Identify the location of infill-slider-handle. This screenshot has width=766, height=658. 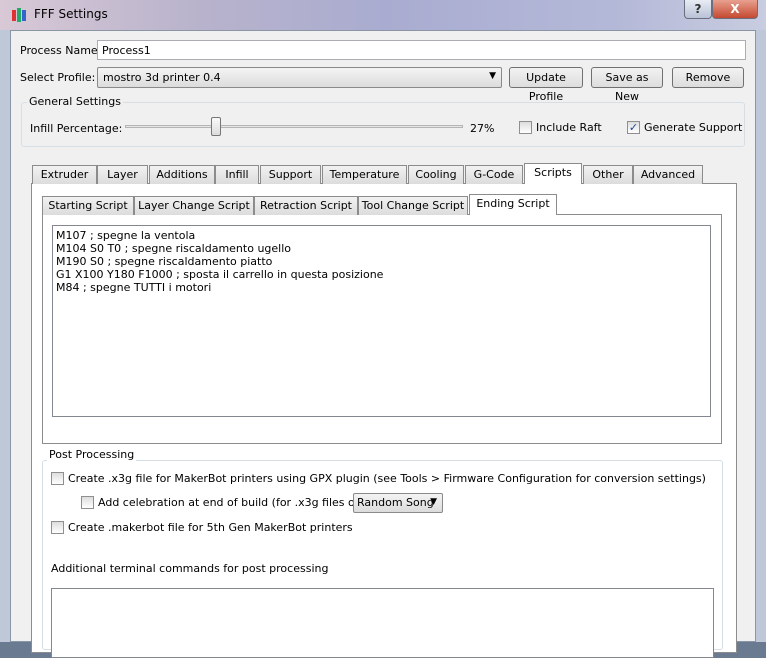
(216, 126).